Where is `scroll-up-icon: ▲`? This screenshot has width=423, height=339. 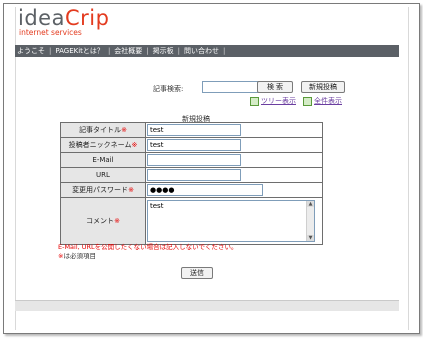
scroll-up-icon: ▲ is located at coordinates (310, 204).